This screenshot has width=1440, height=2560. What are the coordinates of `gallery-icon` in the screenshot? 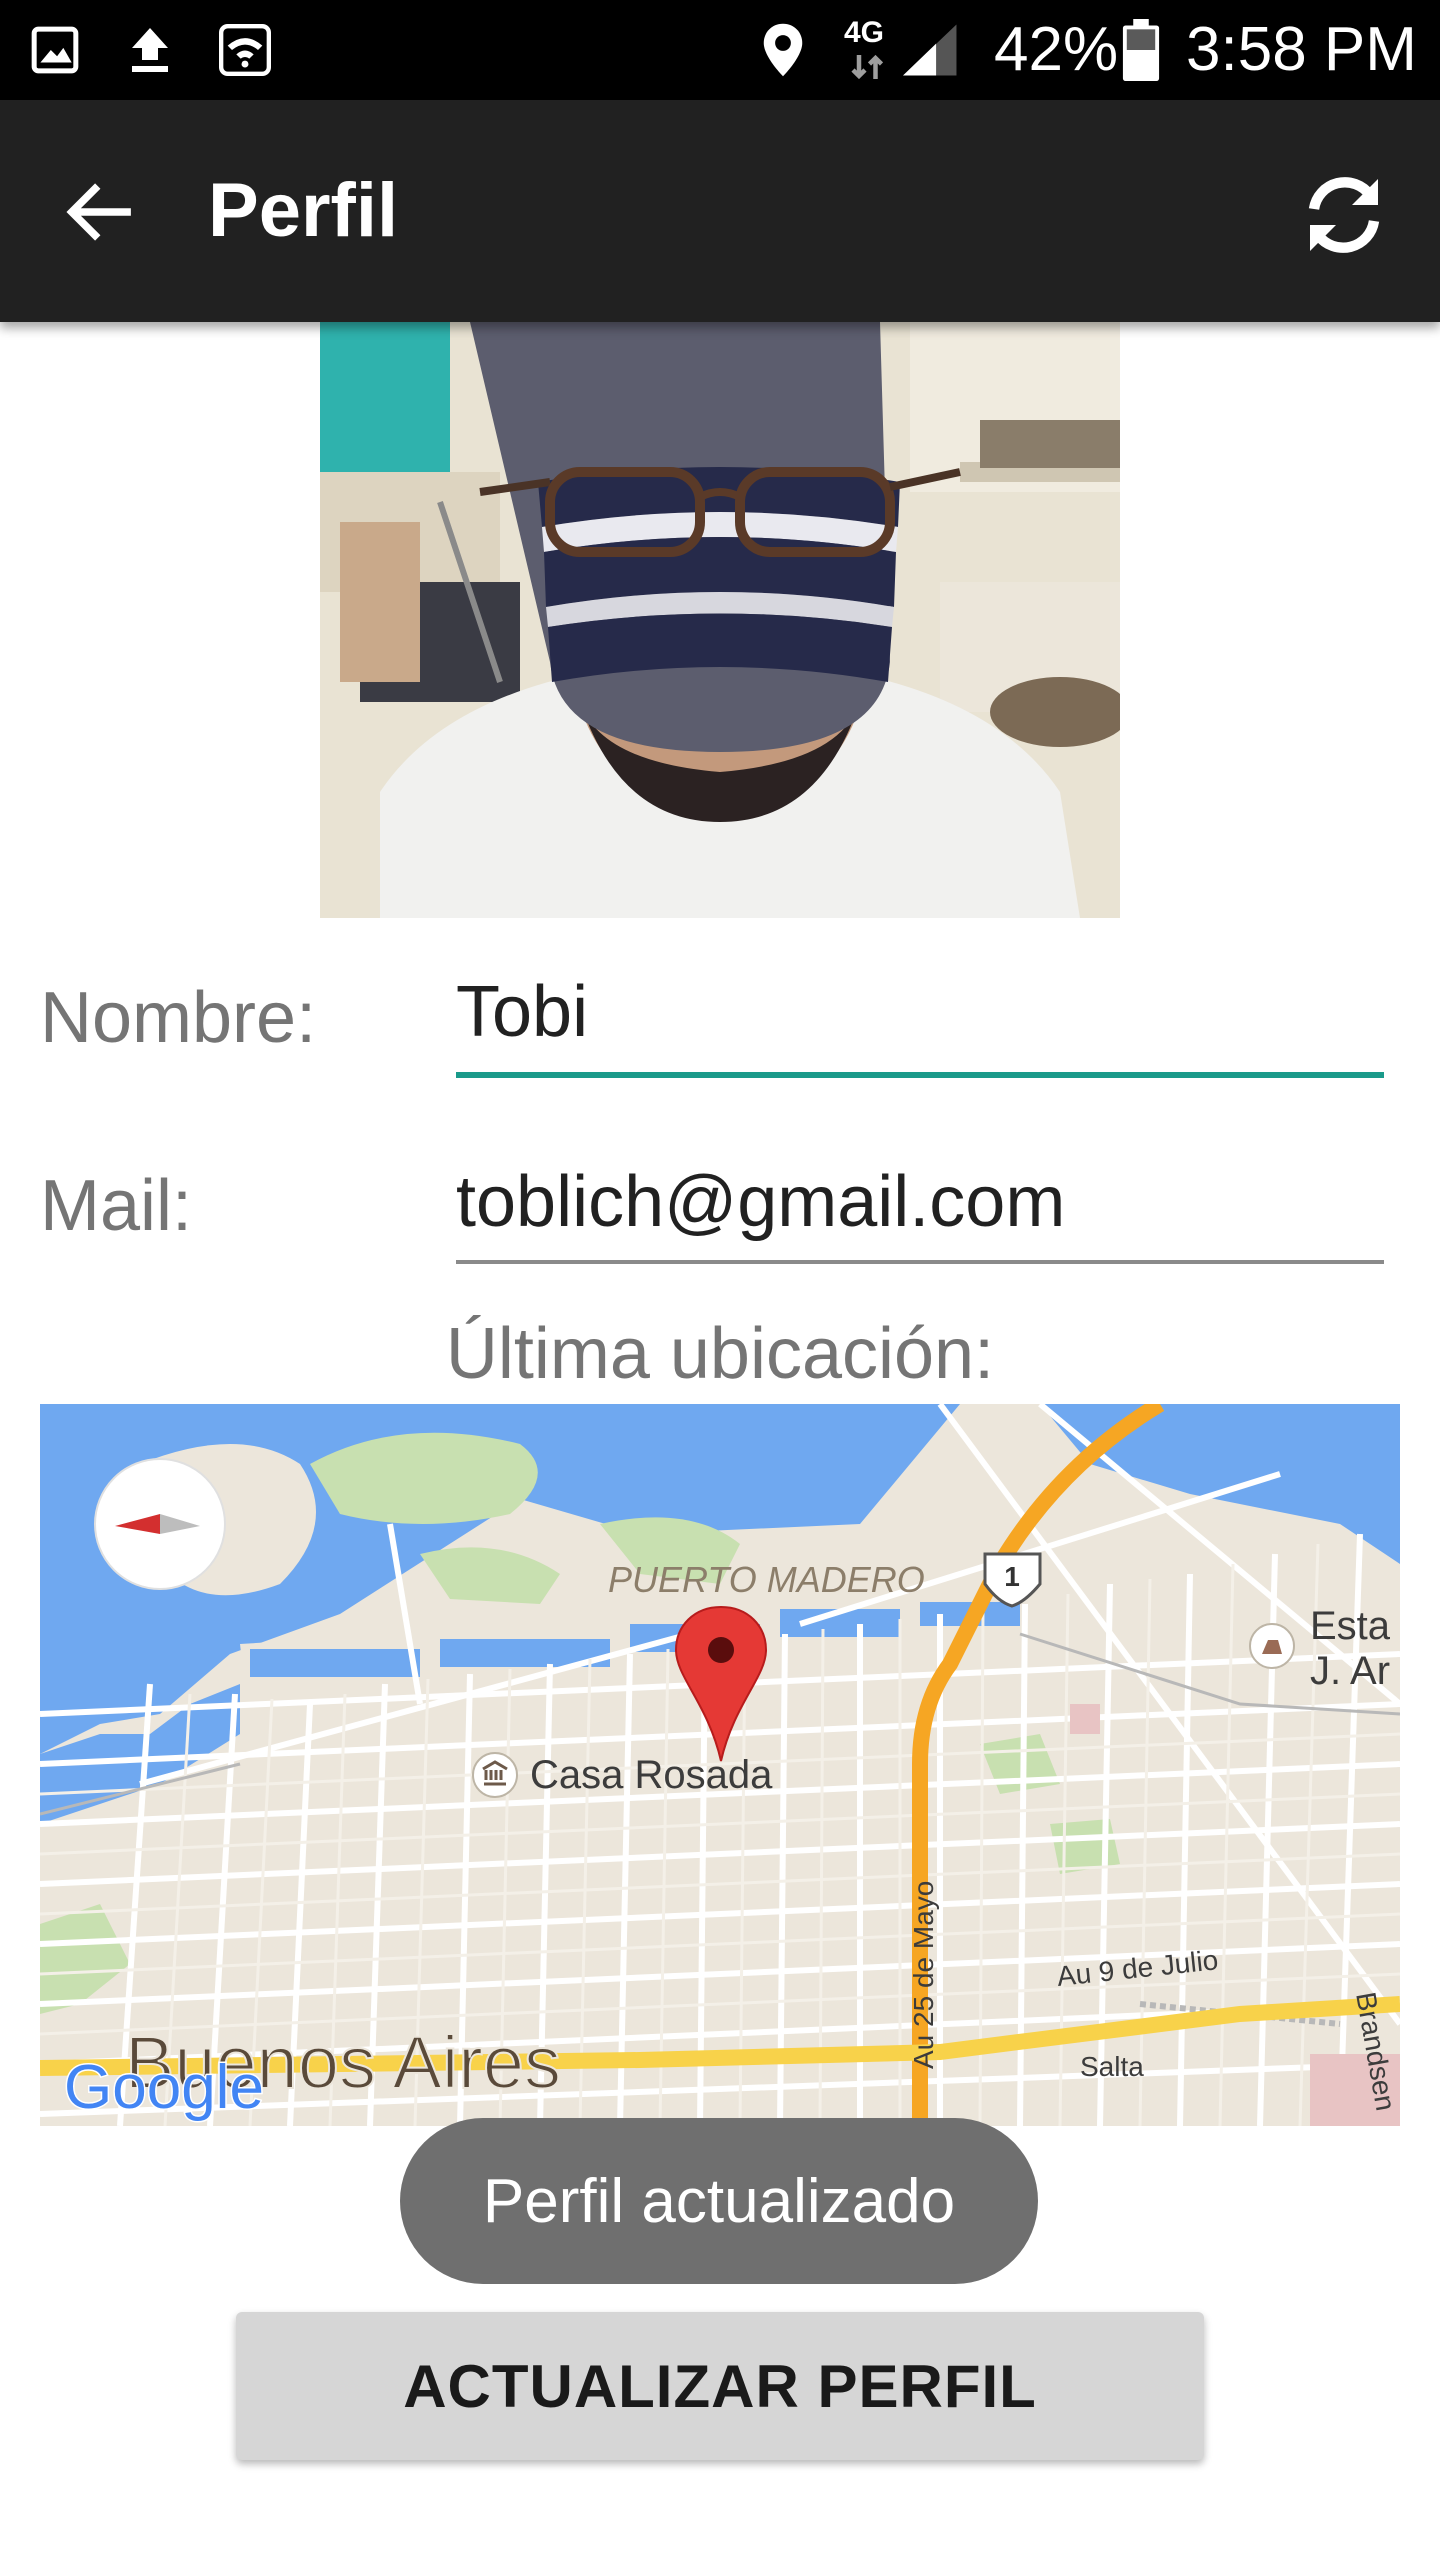 It's located at (55, 50).